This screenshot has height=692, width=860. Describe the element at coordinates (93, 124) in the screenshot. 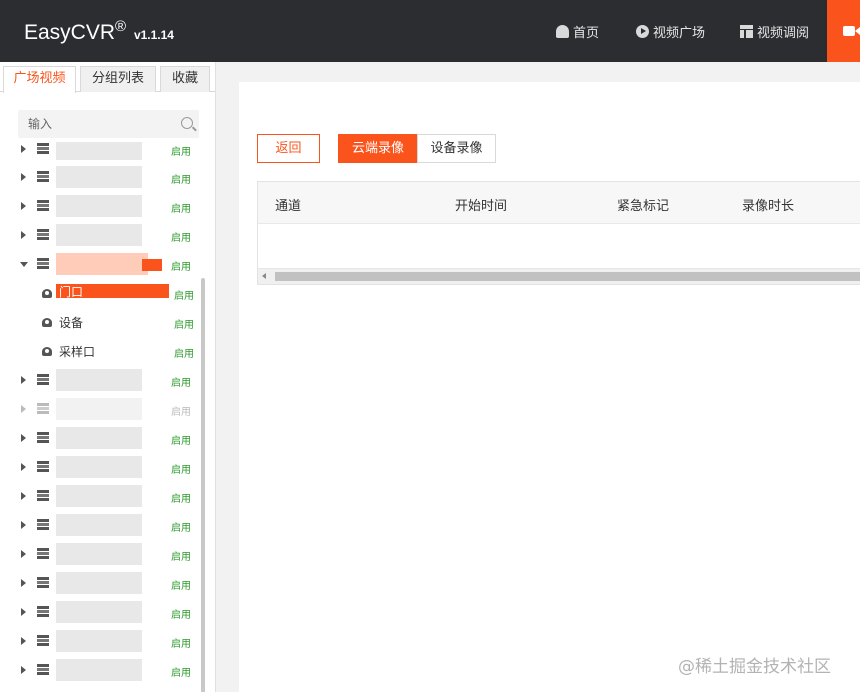

I see `search-input` at that location.